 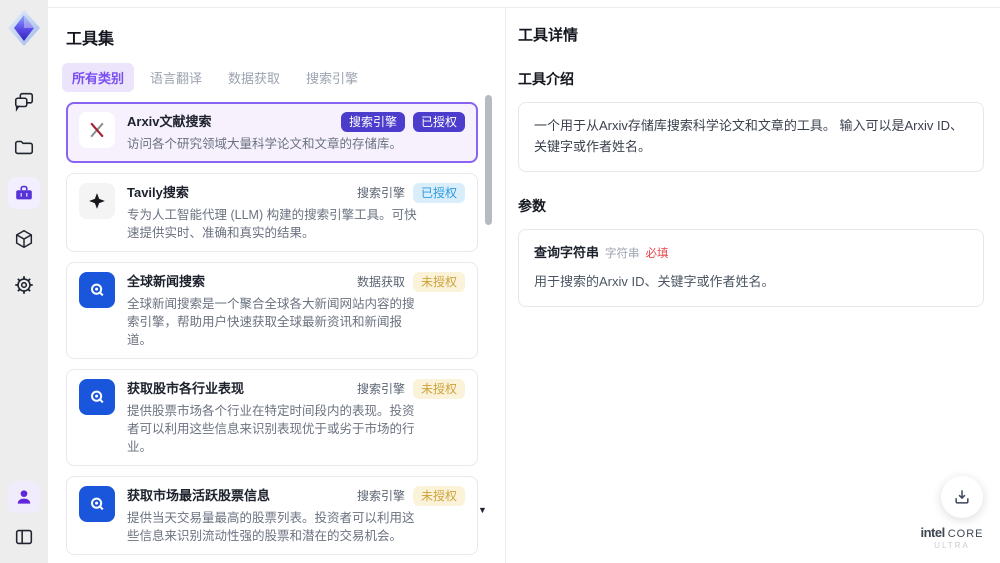 I want to click on tool-name: Arxiv文献搜索, so click(x=169, y=121).